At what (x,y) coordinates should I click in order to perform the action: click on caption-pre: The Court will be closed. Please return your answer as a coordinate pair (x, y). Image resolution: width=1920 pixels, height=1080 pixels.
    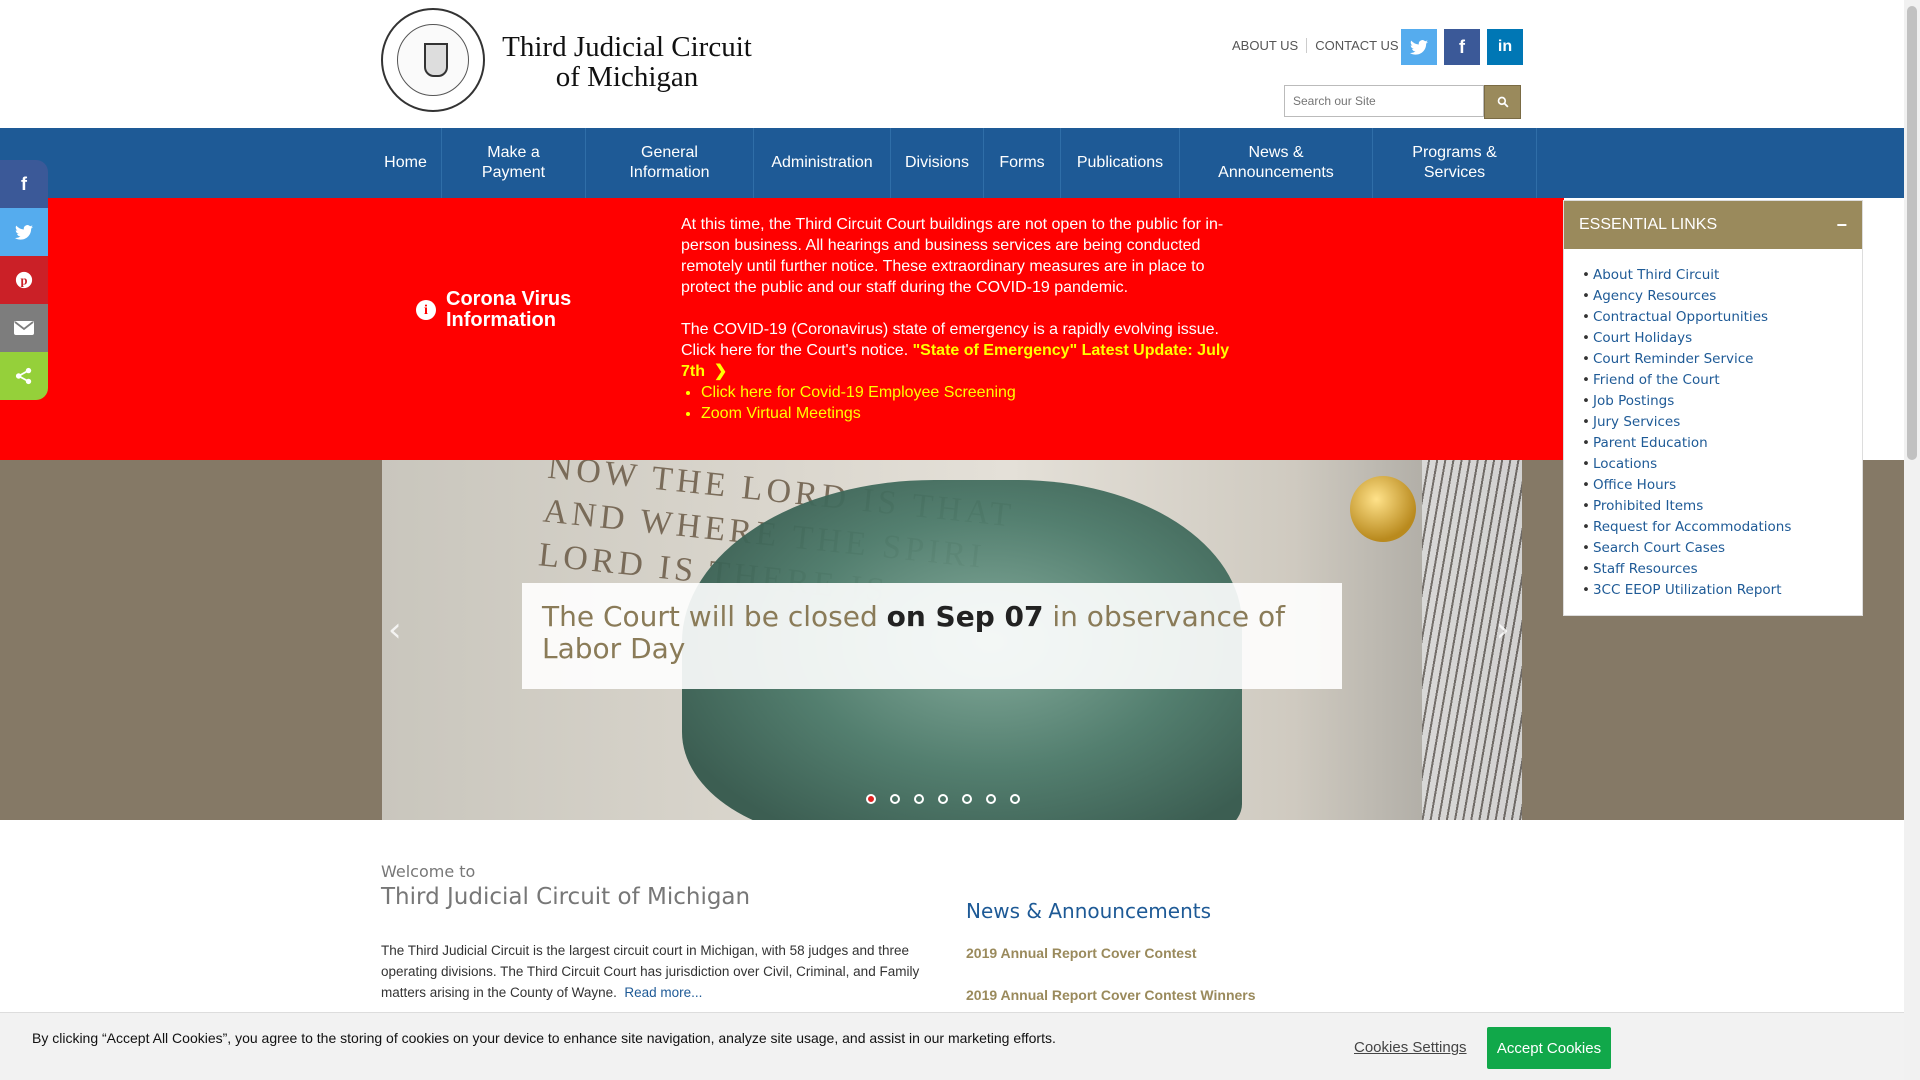
    Looking at the image, I should click on (714, 616).